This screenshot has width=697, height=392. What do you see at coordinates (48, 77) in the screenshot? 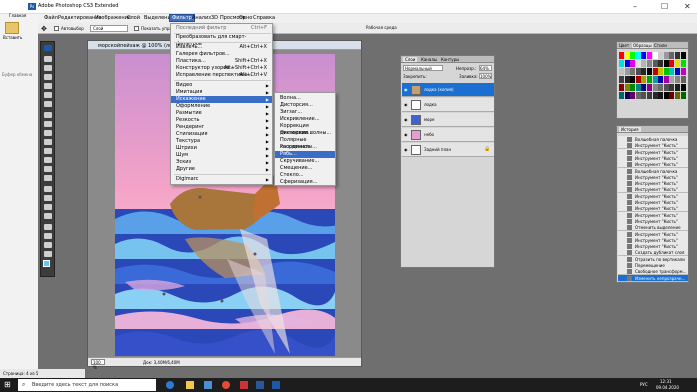
I see `lasso-tool` at bounding box center [48, 77].